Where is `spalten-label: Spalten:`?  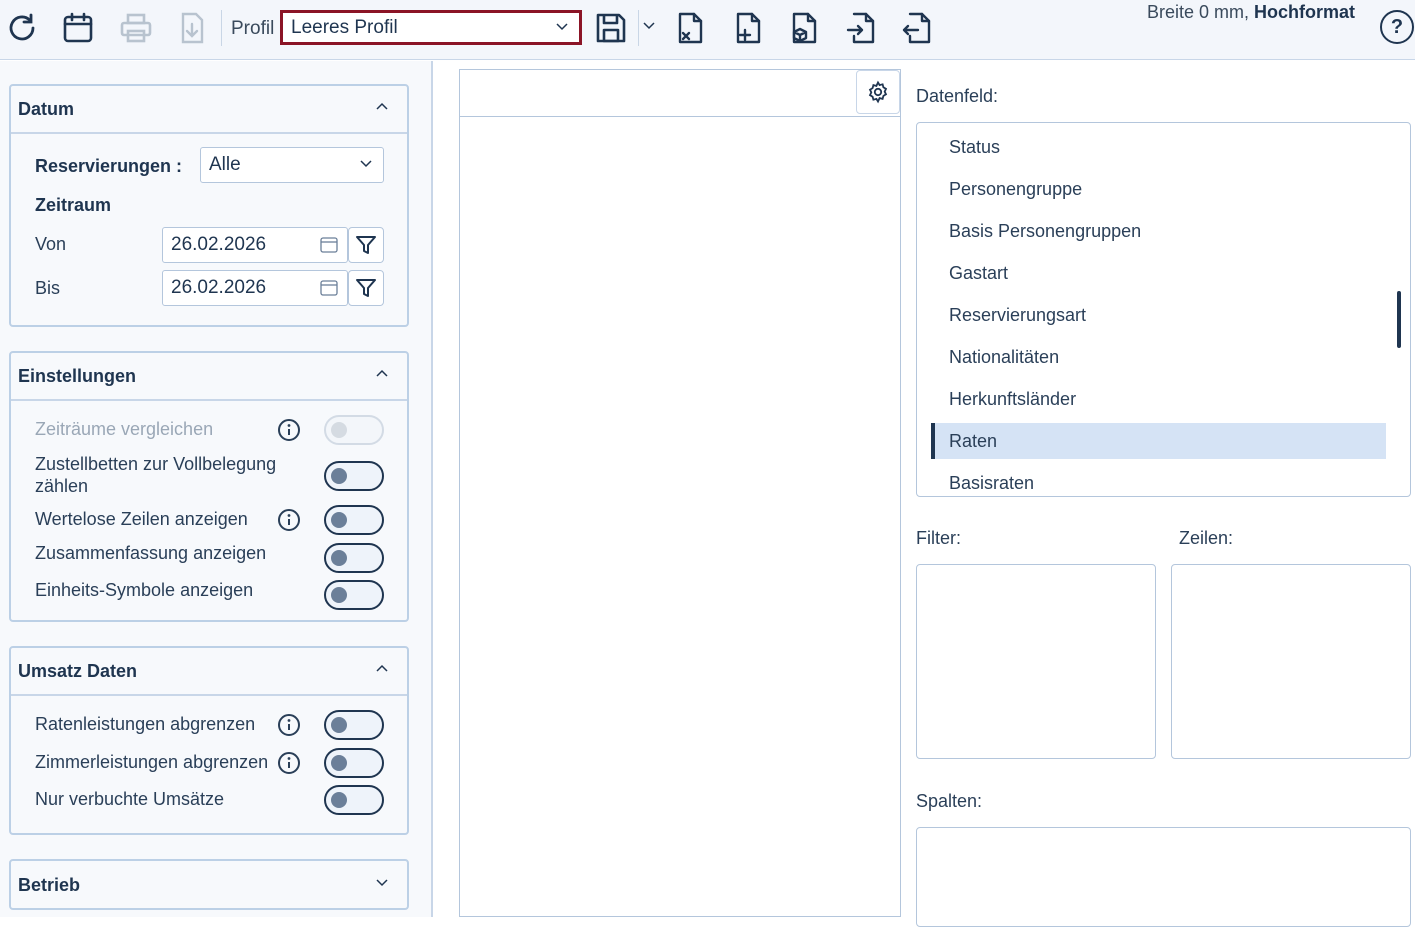 spalten-label: Spalten: is located at coordinates (949, 801).